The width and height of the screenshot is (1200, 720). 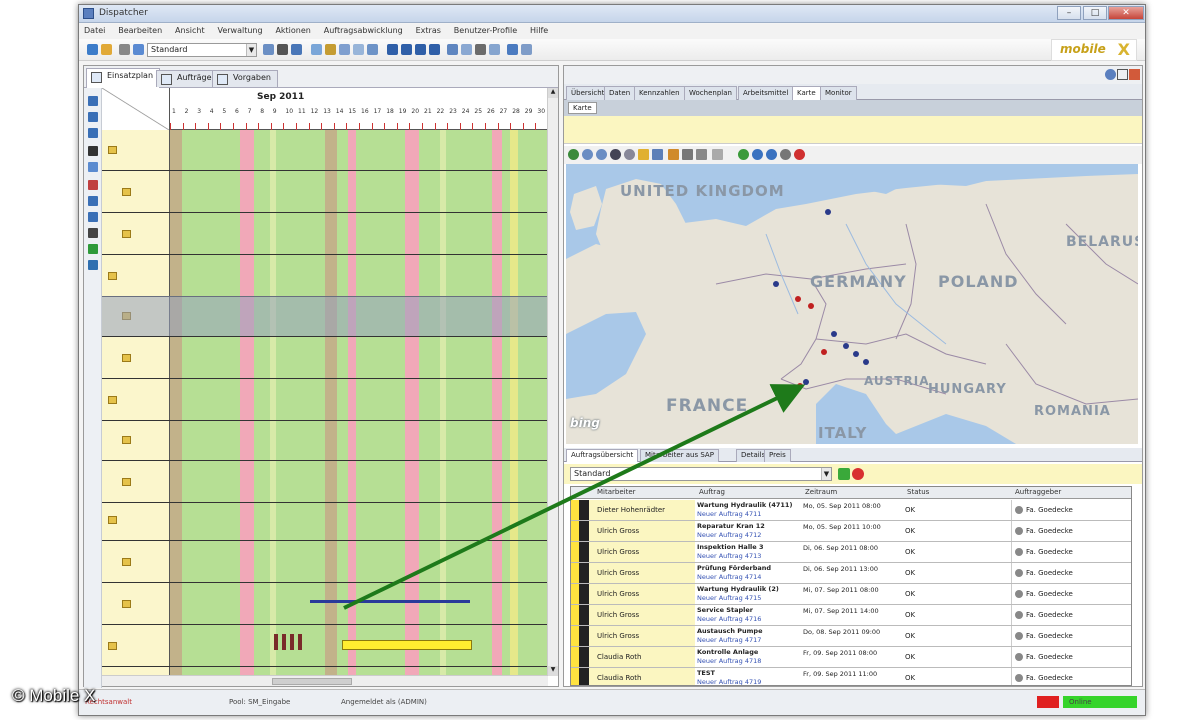 I want to click on clear-filter-icon, so click(x=858, y=474).